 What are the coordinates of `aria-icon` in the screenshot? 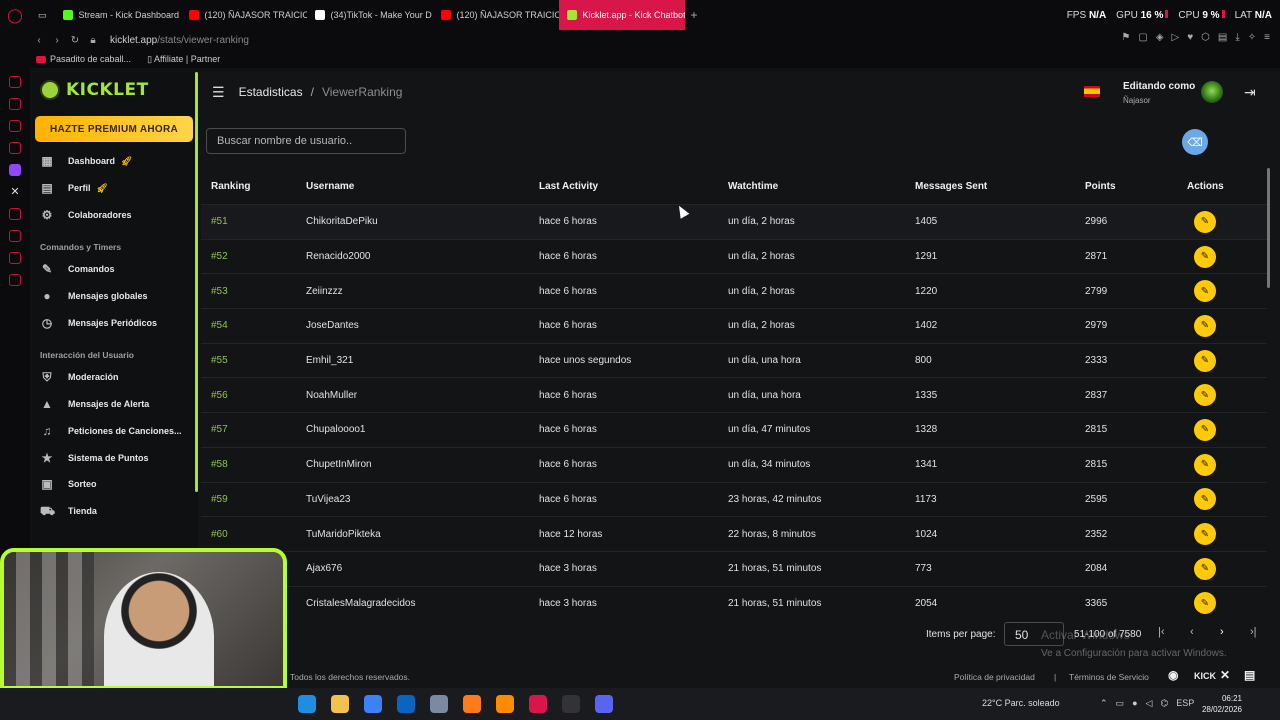 It's located at (15, 82).